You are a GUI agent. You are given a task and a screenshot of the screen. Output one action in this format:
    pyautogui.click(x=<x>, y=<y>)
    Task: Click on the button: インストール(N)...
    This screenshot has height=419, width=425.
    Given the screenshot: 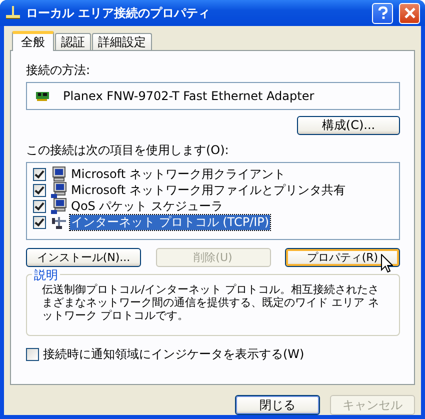 What is the action you would take?
    pyautogui.click(x=83, y=257)
    